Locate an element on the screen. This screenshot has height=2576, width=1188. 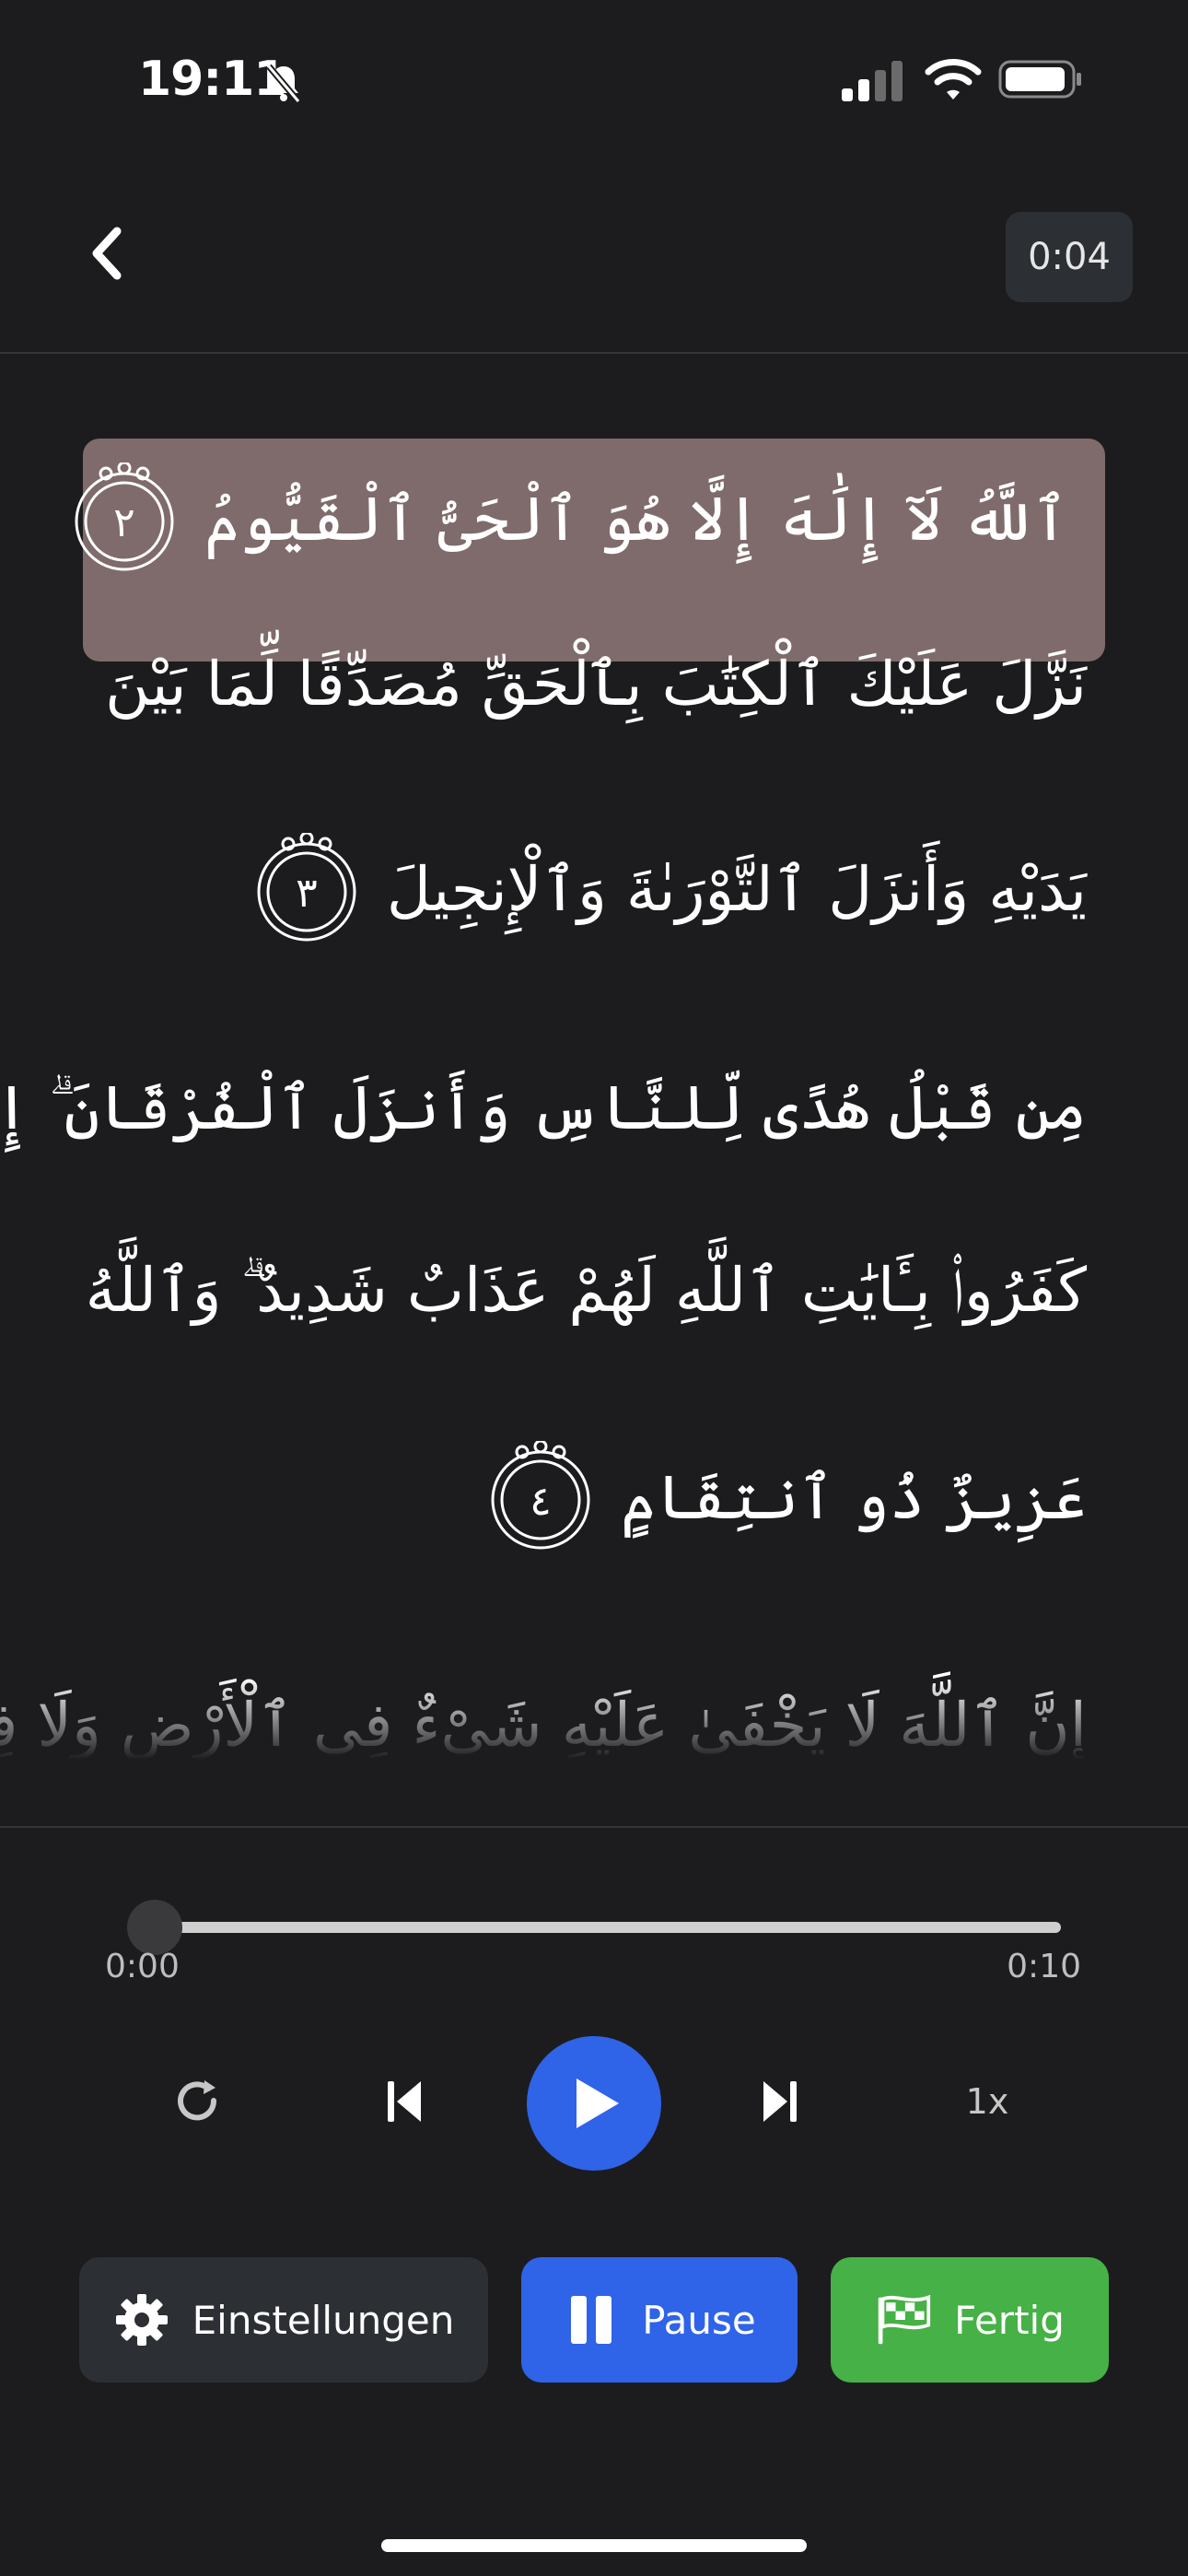
elapsed-time-badge: 0:04 is located at coordinates (1069, 257).